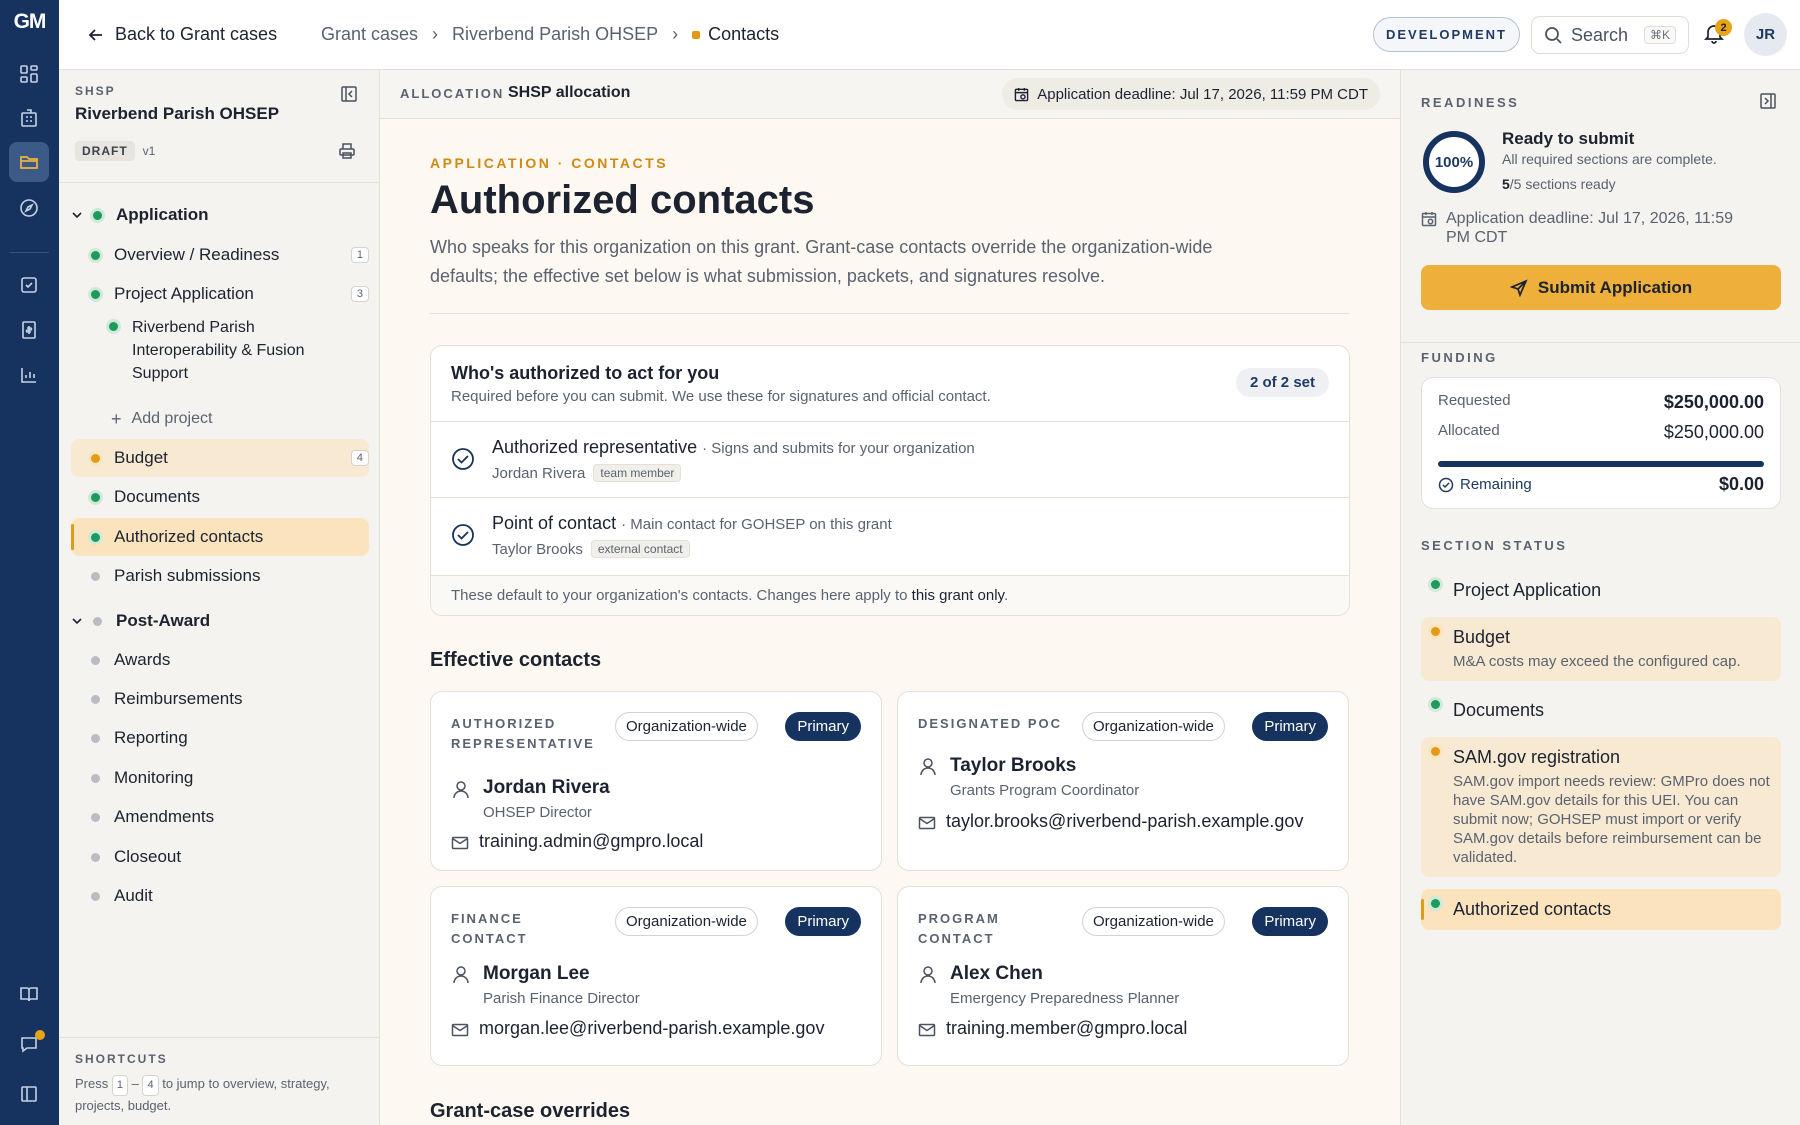 This screenshot has width=1800, height=1125. I want to click on collapse-sidebar-icon, so click(349, 94).